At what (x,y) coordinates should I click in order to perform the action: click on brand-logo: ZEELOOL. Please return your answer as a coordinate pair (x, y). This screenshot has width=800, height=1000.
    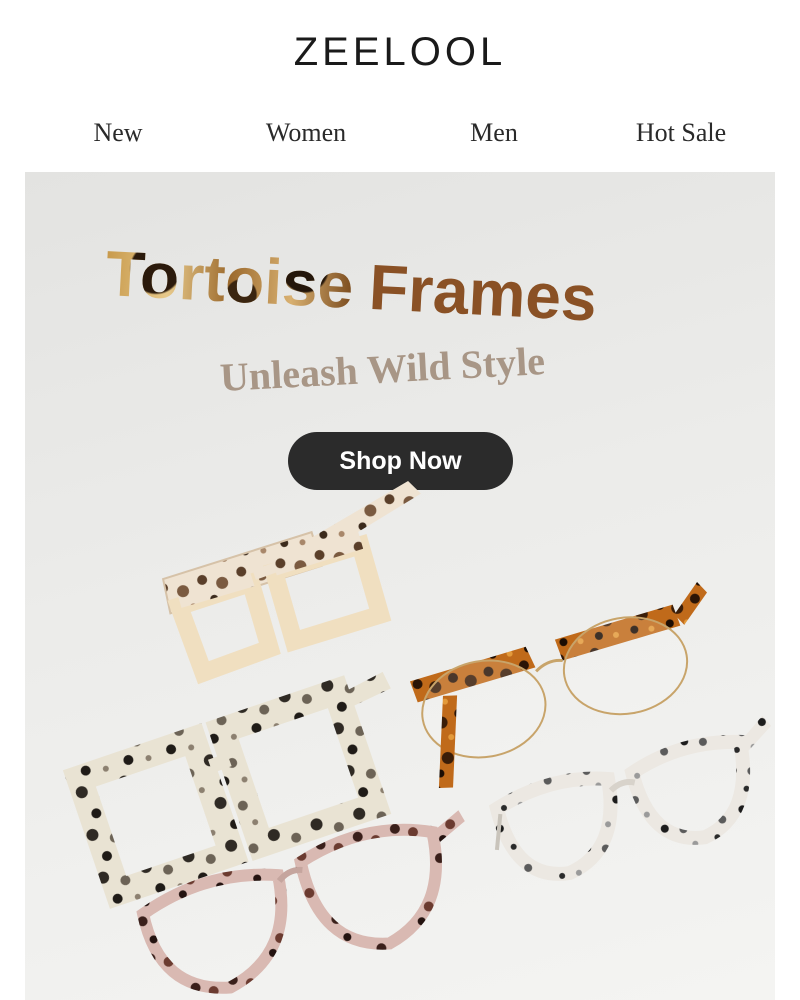
    Looking at the image, I should click on (400, 52).